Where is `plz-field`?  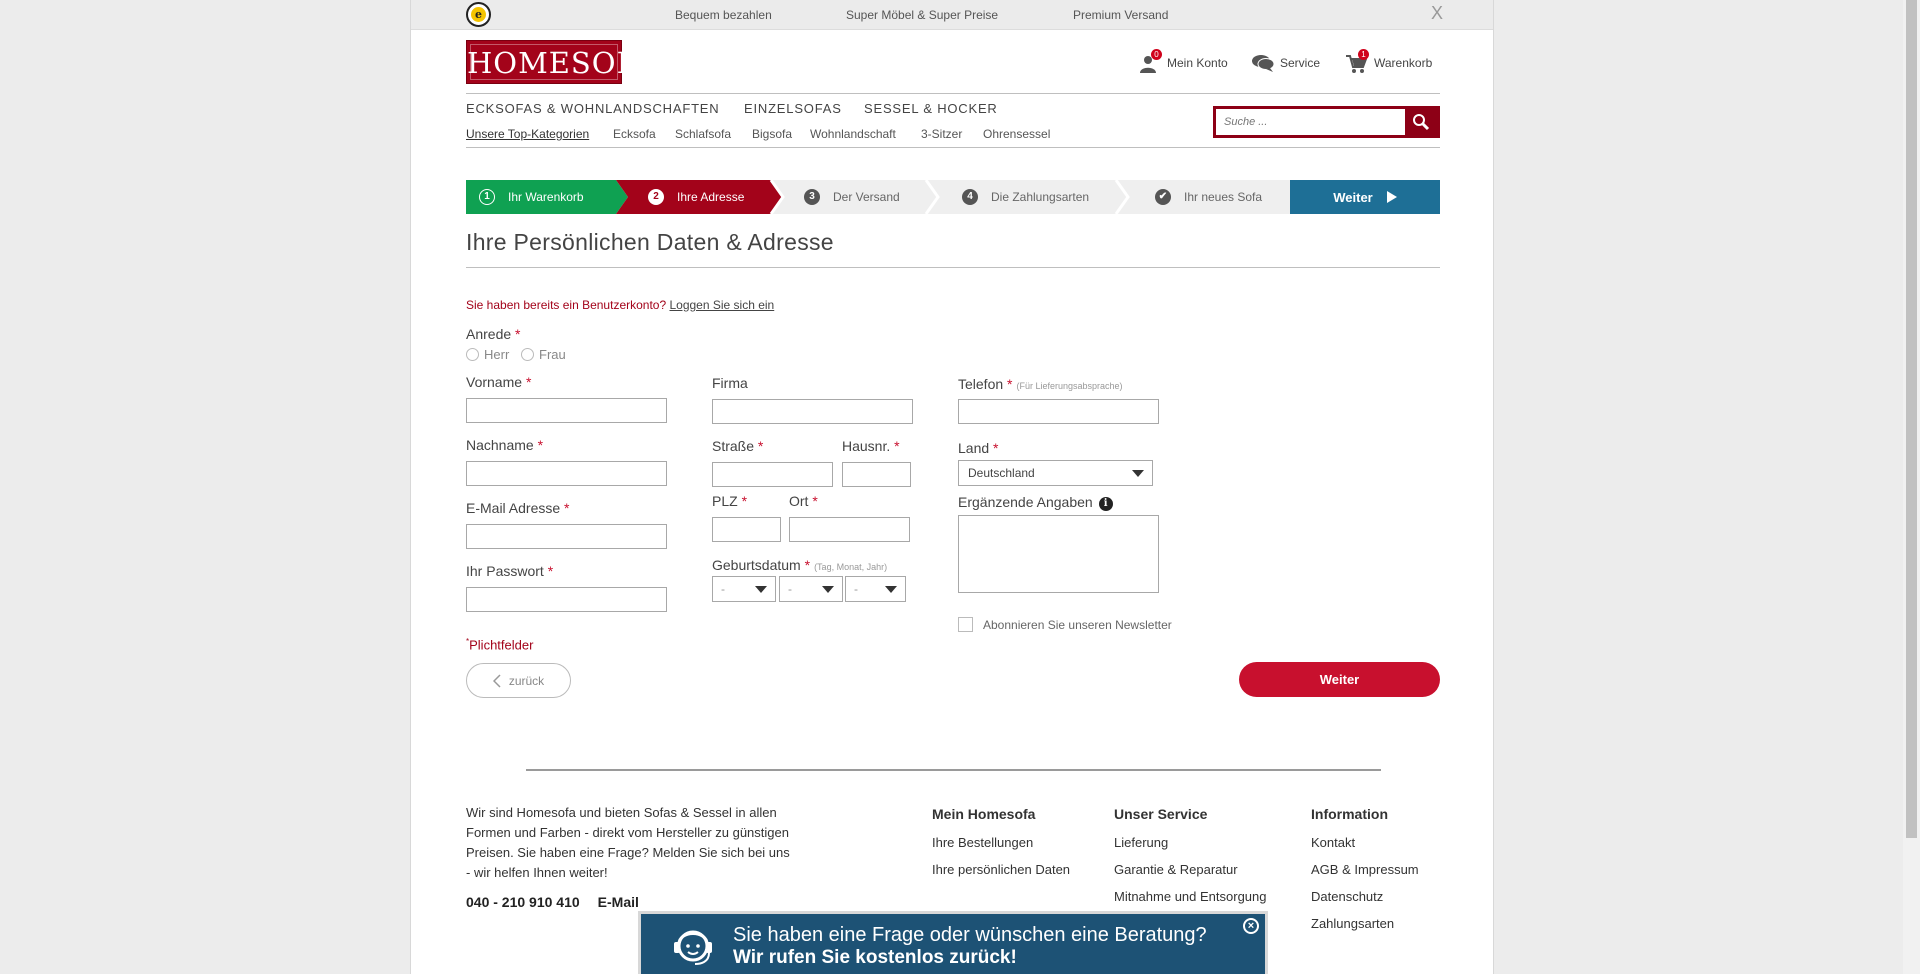
plz-field is located at coordinates (746, 529).